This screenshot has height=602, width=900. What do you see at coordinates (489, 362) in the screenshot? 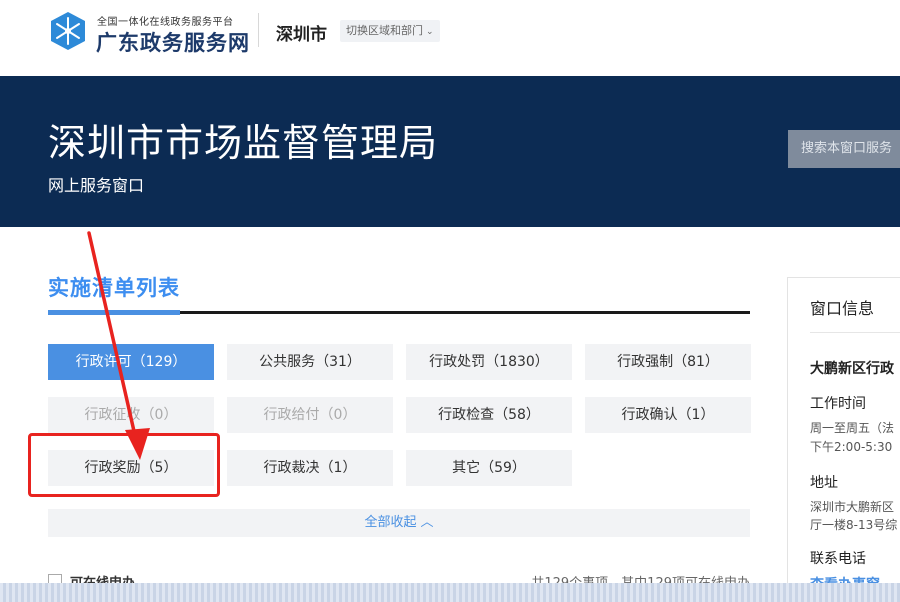
I see `category-button-xingzheng-chufa: 行政处罚（1830）` at bounding box center [489, 362].